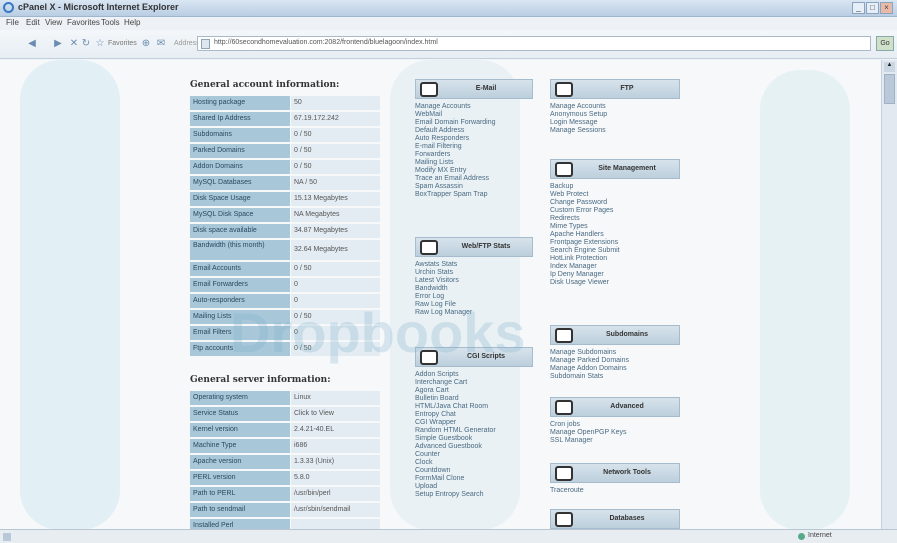 This screenshot has height=543, width=897. Describe the element at coordinates (451, 407) in the screenshot. I see `panel-link: HTML/Java Chat Room` at that location.